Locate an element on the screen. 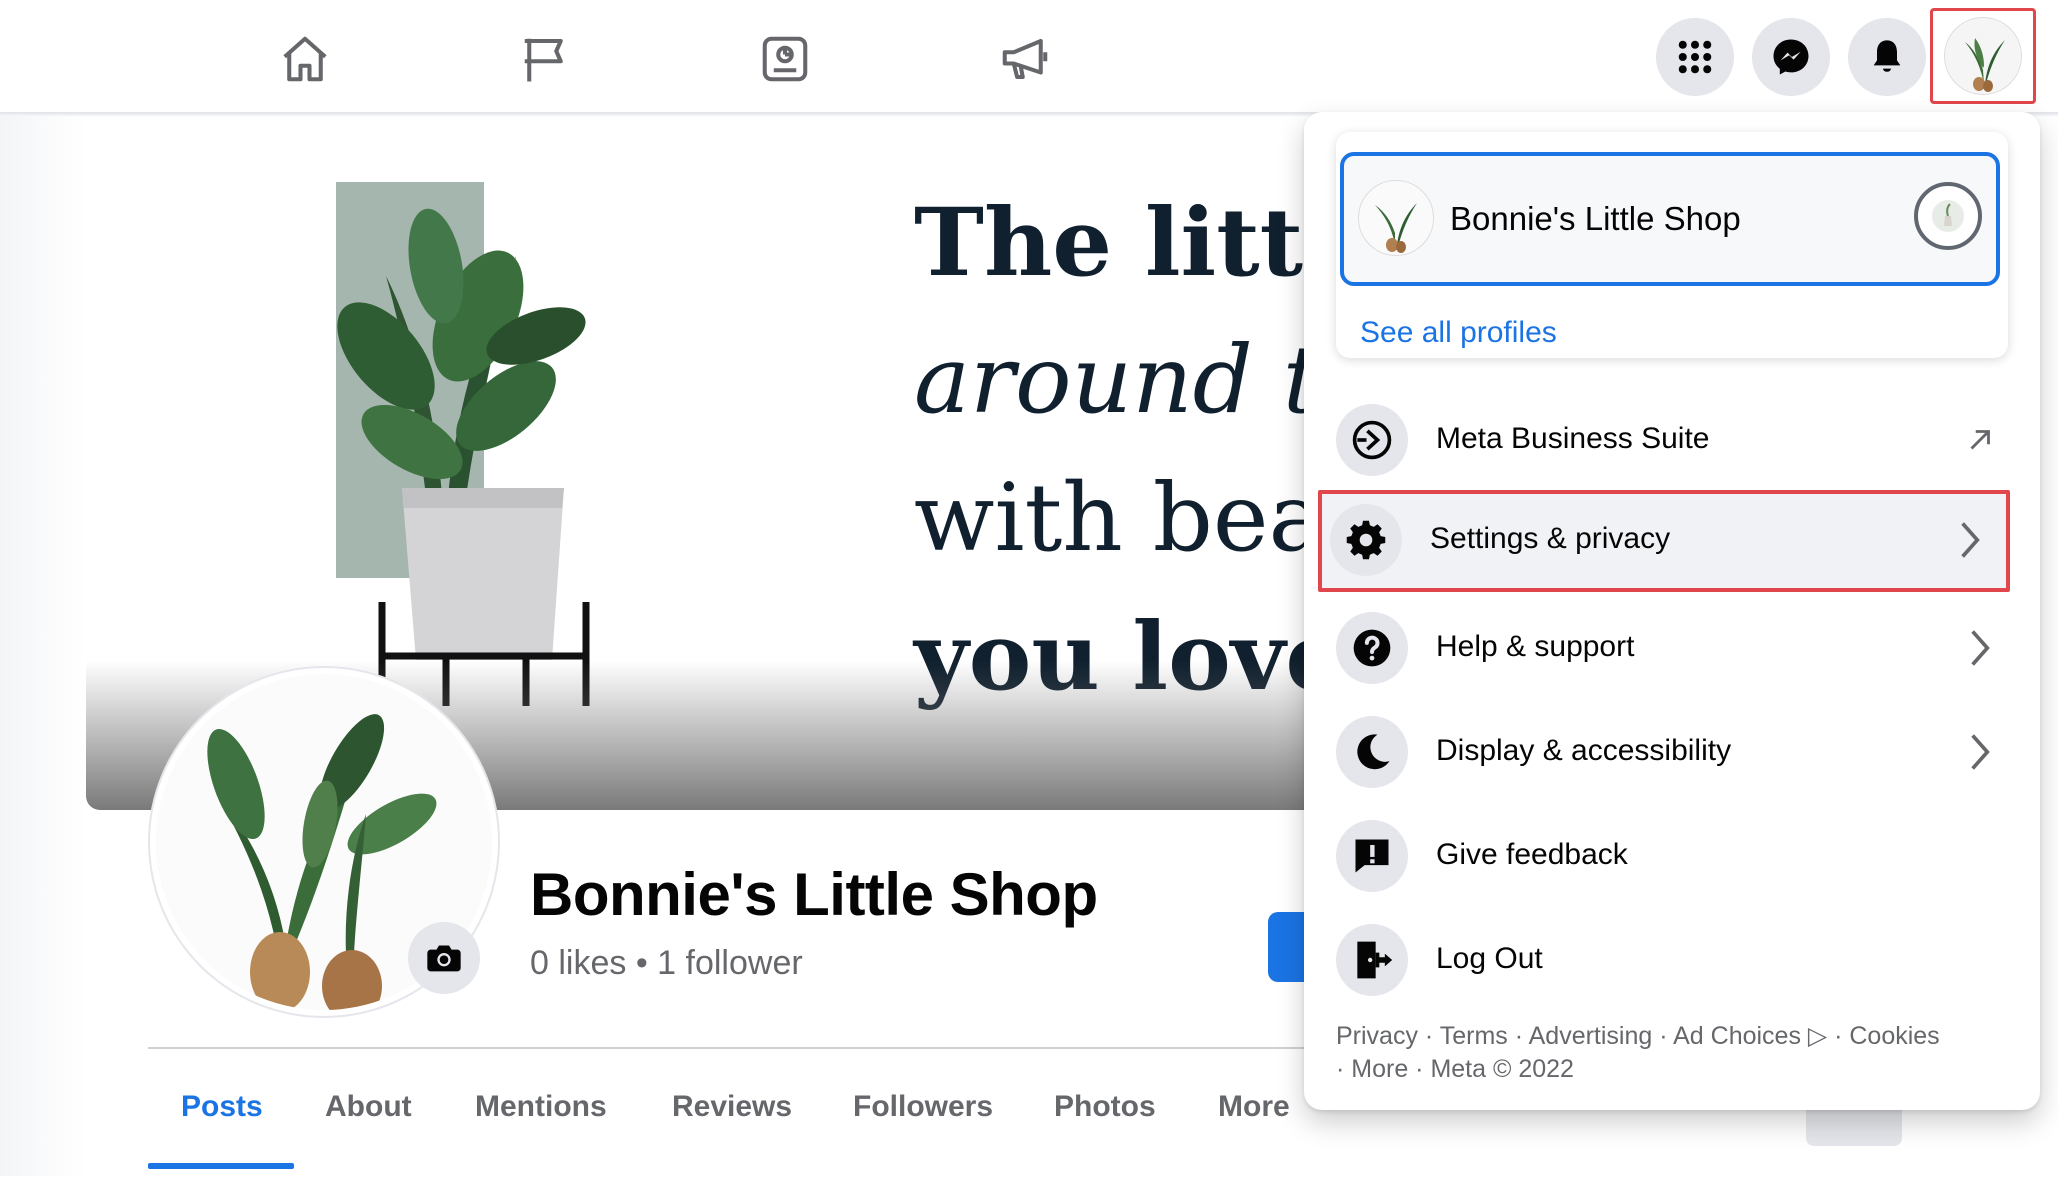 Image resolution: width=2058 pixels, height=1188 pixels. camera-icon is located at coordinates (444, 958).